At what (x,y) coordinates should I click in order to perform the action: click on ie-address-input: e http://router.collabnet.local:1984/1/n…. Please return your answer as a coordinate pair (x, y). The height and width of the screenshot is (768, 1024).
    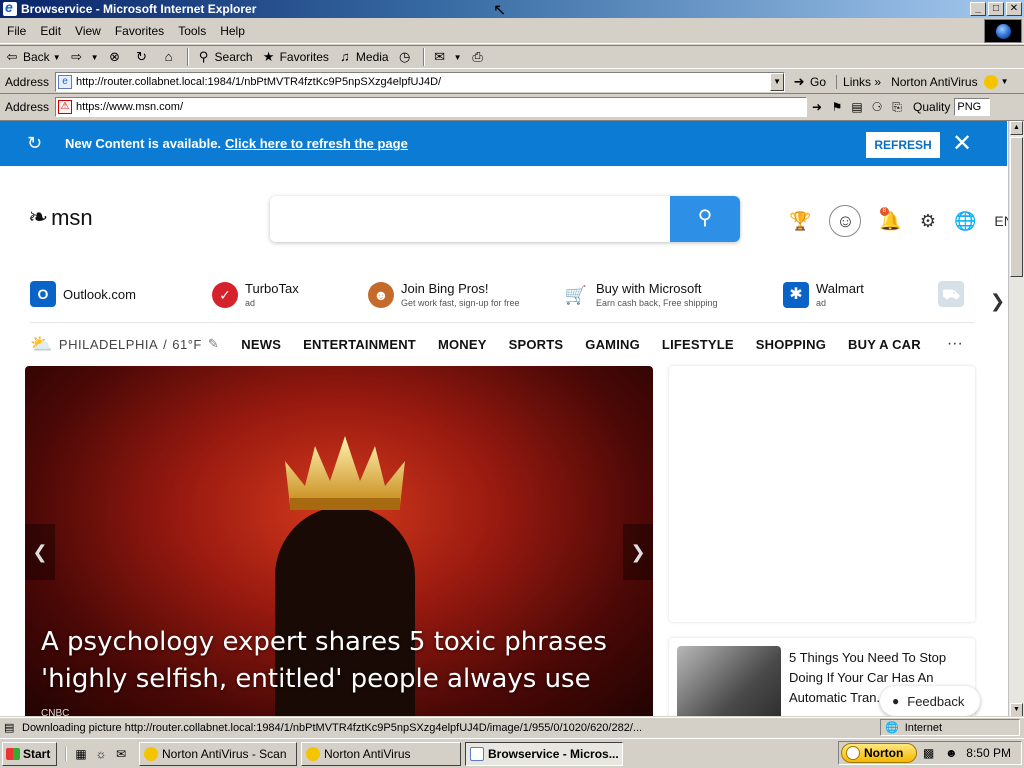
    Looking at the image, I should click on (420, 81).